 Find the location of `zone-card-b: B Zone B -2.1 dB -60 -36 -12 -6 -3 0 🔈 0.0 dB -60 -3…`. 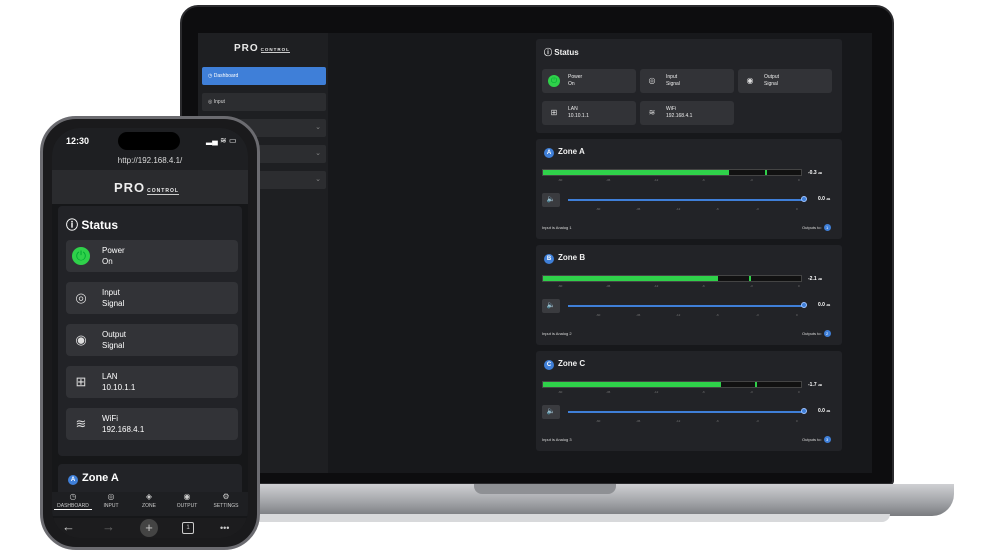

zone-card-b: B Zone B -2.1 dB -60 -36 -12 -6 -3 0 🔈 0.0 dB -60 -3… is located at coordinates (689, 295).